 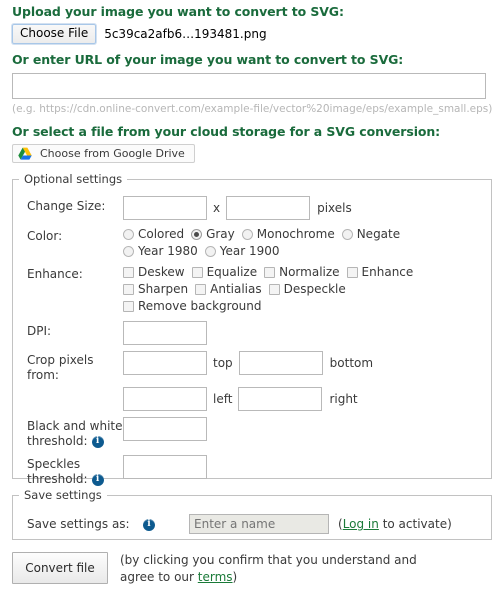 I want to click on color-option-colored: Colored, so click(x=153, y=234).